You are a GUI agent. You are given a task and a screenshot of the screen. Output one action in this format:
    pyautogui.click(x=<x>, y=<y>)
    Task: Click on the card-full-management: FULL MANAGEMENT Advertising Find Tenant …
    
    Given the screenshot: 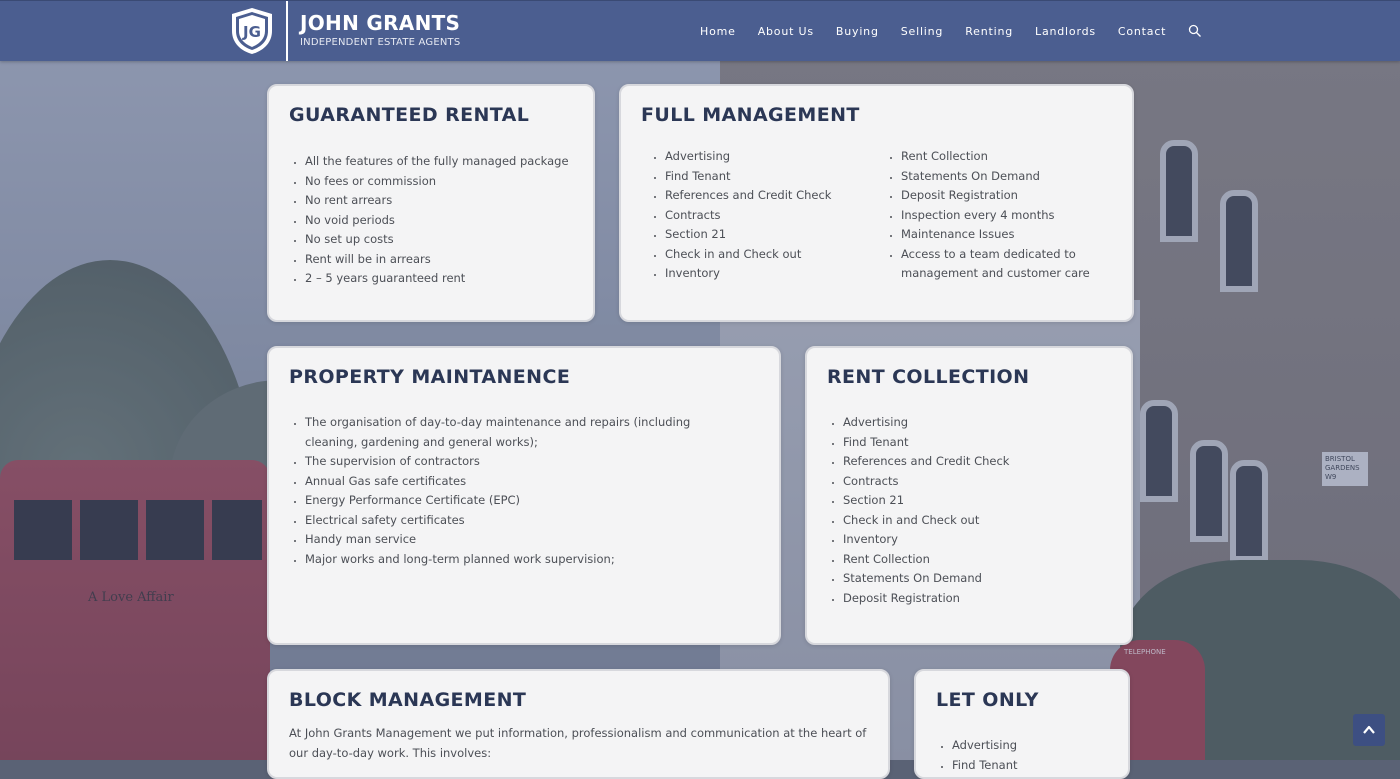 What is the action you would take?
    pyautogui.click(x=876, y=203)
    